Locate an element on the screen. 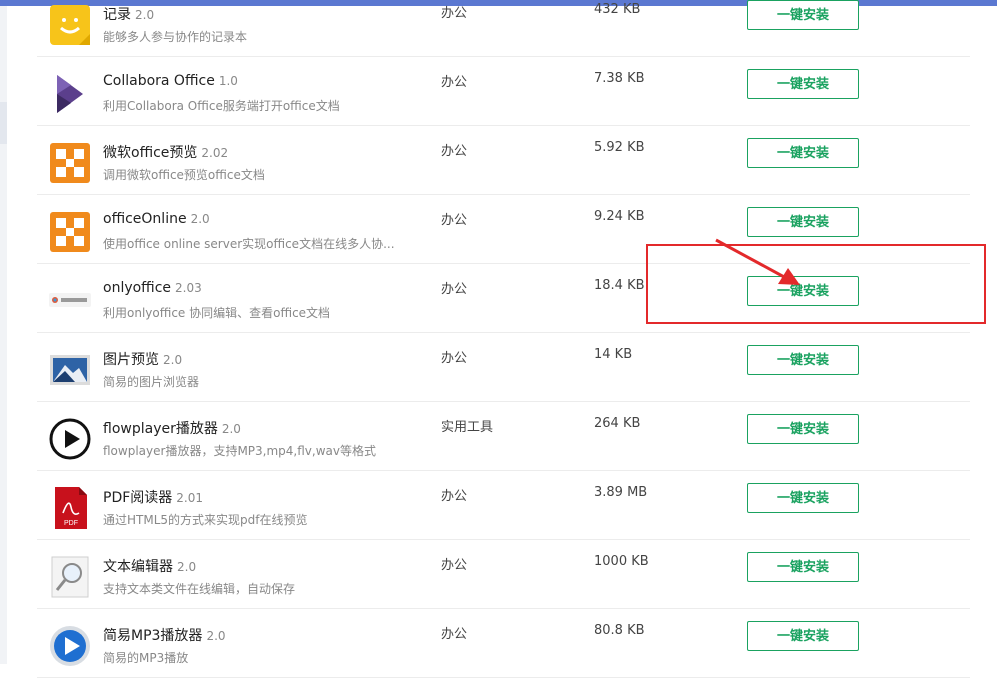 This screenshot has width=997, height=678. app-name: flowplayer播放器 is located at coordinates (160, 429).